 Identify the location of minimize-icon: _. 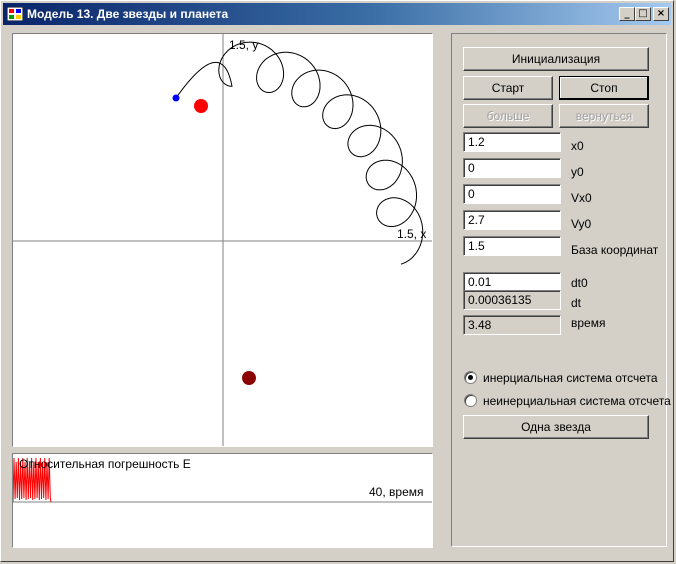
(627, 13).